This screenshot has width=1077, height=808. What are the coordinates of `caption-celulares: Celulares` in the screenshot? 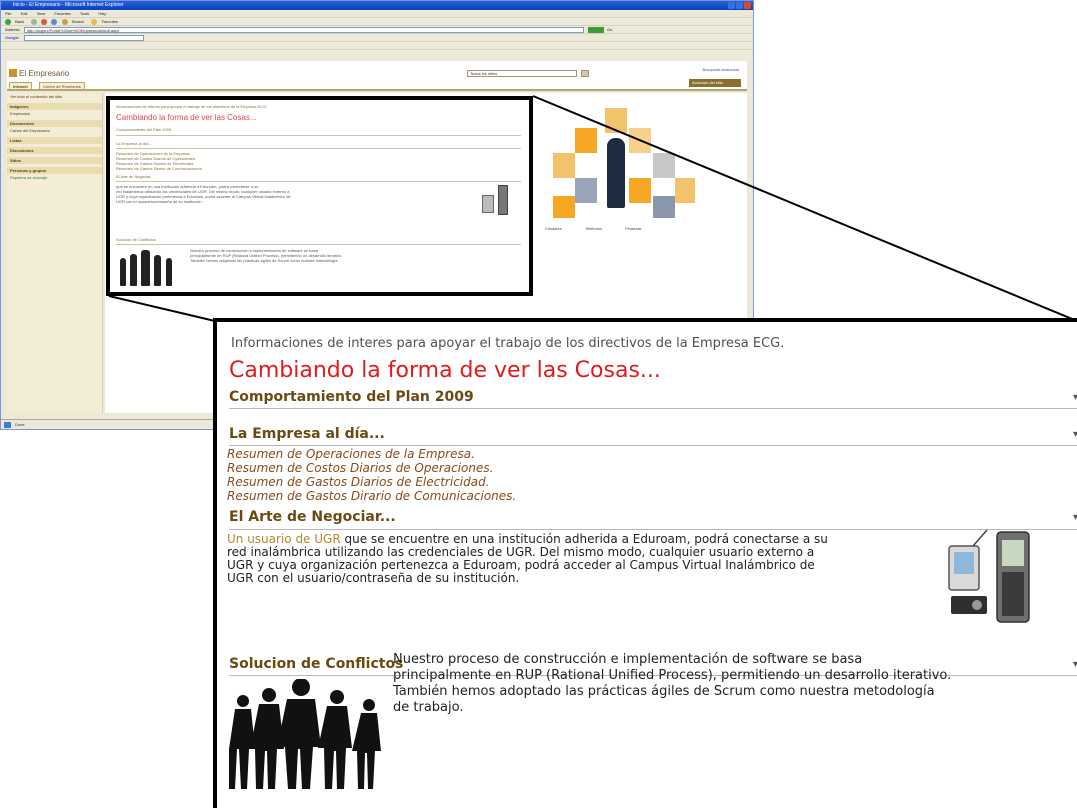 It's located at (553, 228).